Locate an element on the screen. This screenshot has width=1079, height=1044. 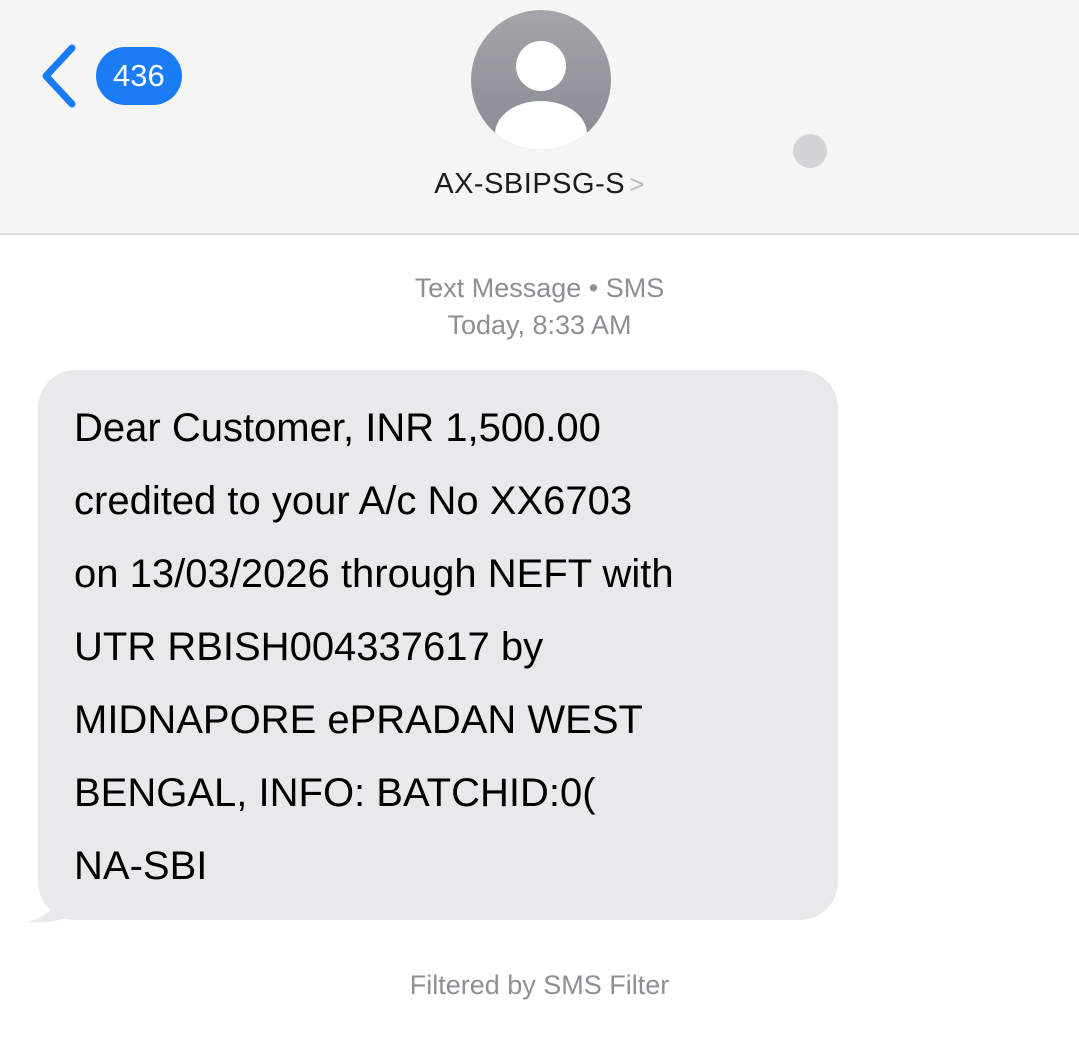
message-meta: Text Message • SMS Today, 8:33 AM is located at coordinates (539, 307).